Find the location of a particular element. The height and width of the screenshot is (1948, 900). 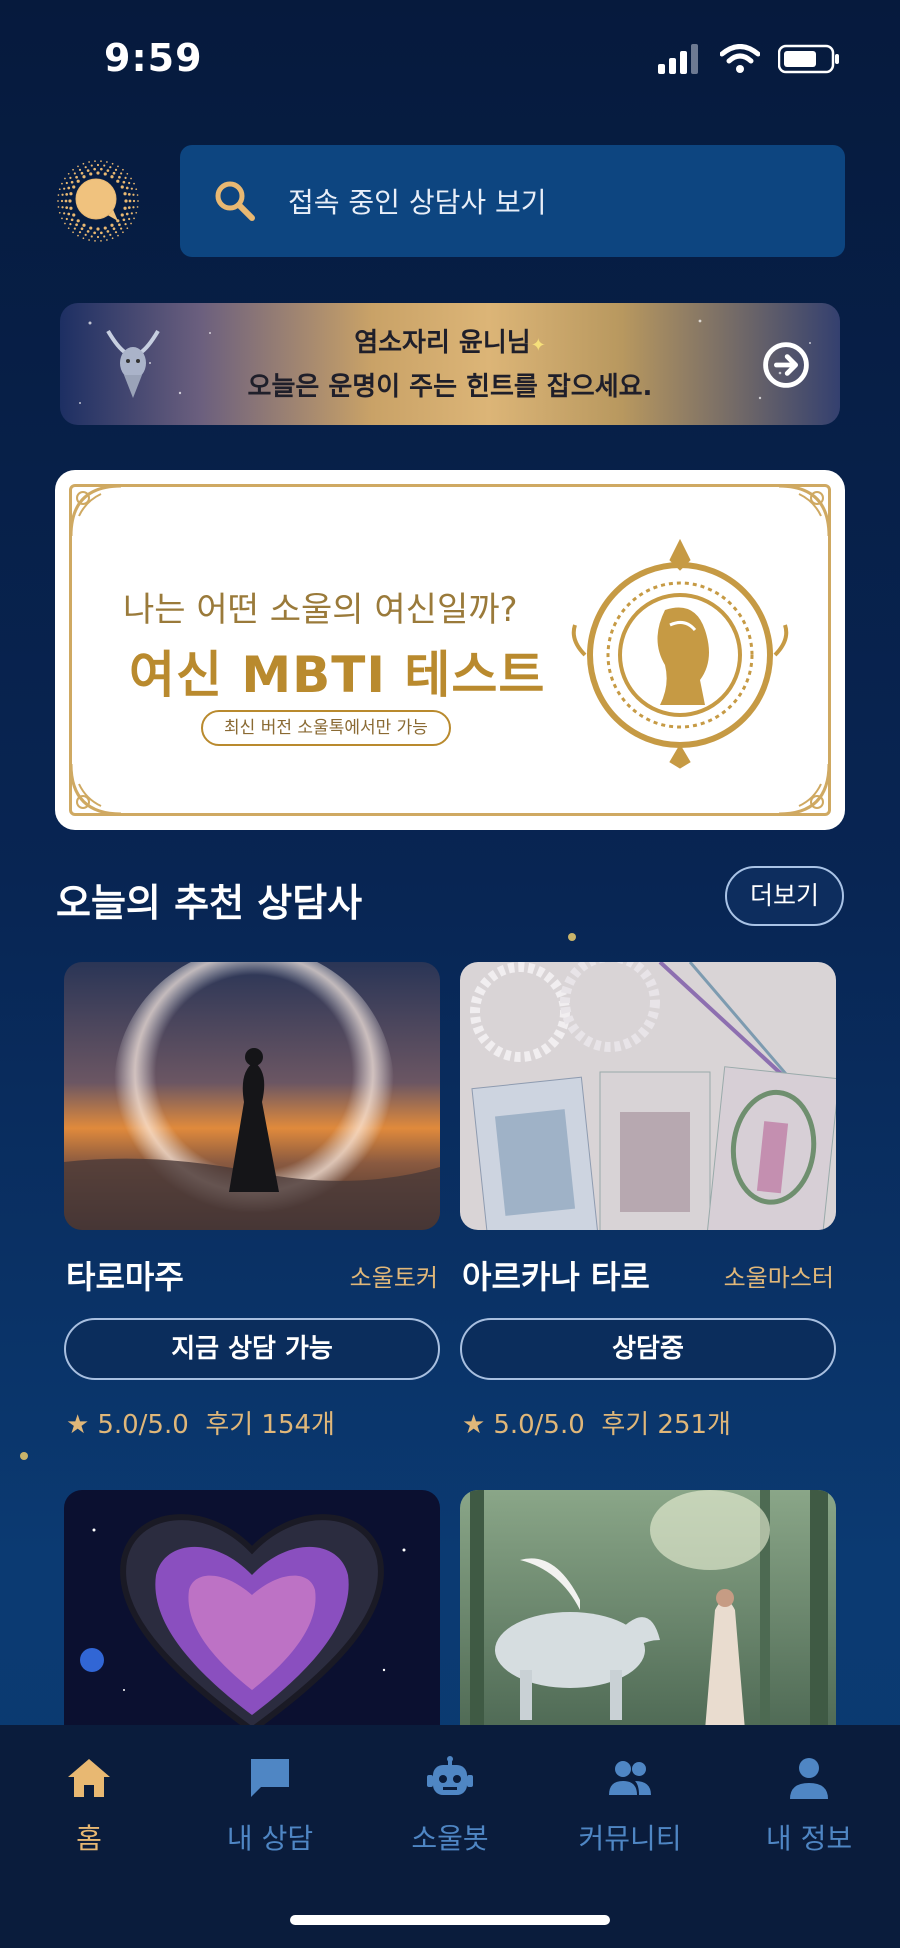

wifi-icon is located at coordinates (740, 58).